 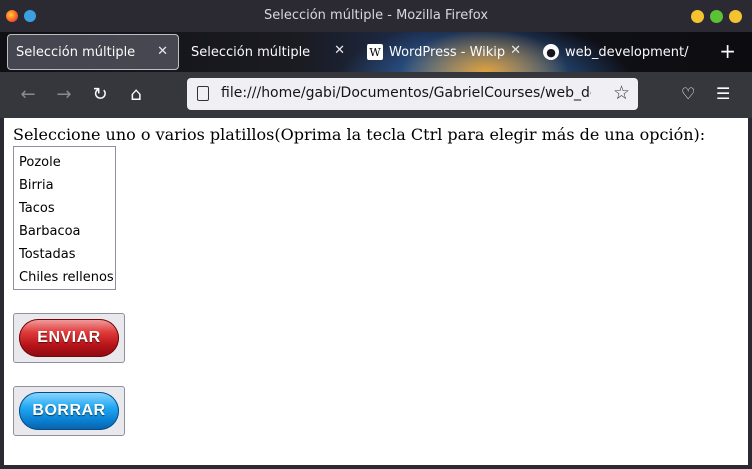 What do you see at coordinates (28, 95) in the screenshot?
I see `back-button: ←` at bounding box center [28, 95].